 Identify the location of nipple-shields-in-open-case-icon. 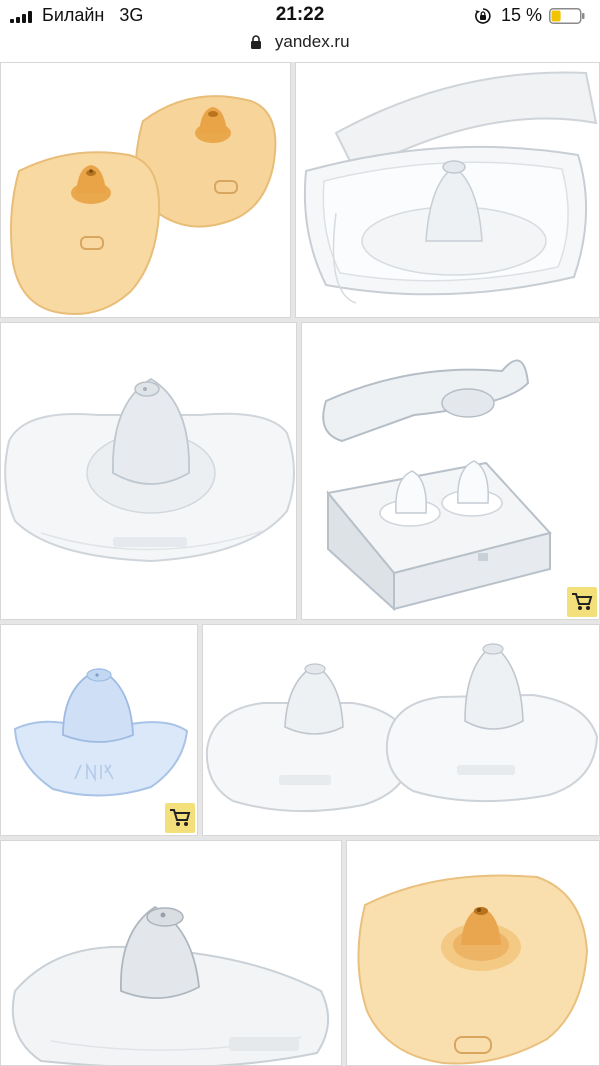
(437, 485).